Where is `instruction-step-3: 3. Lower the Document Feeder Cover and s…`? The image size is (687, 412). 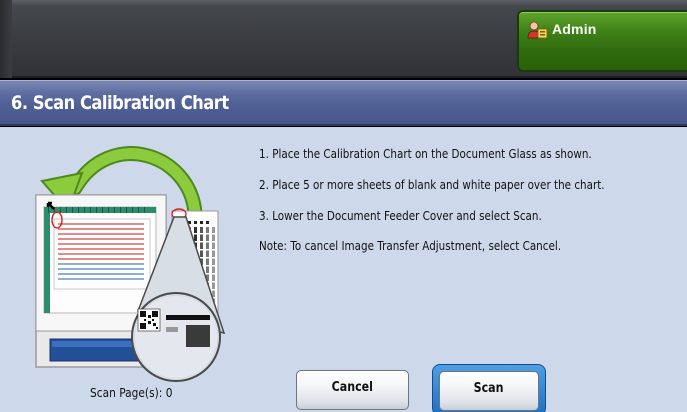 instruction-step-3: 3. Lower the Document Feeder Cover and s… is located at coordinates (400, 215).